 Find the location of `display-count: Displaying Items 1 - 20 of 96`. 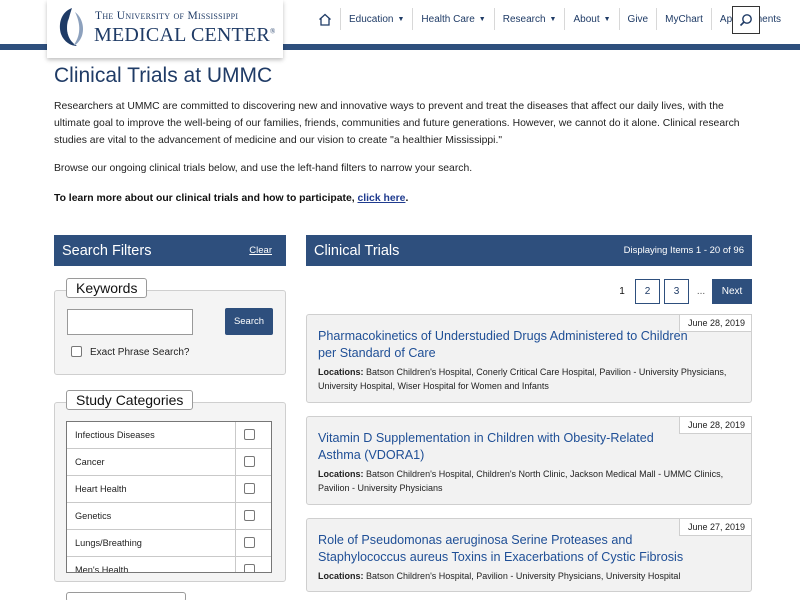

display-count: Displaying Items 1 - 20 of 96 is located at coordinates (683, 250).